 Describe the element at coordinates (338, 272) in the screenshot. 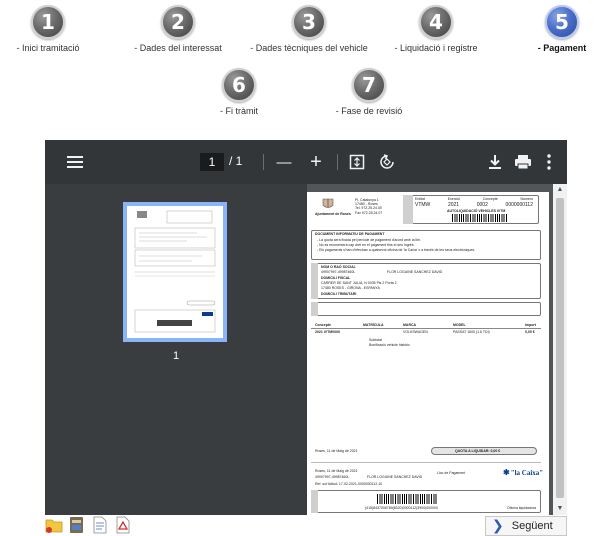

I see `subject-nif: 49907997-49987460L` at that location.